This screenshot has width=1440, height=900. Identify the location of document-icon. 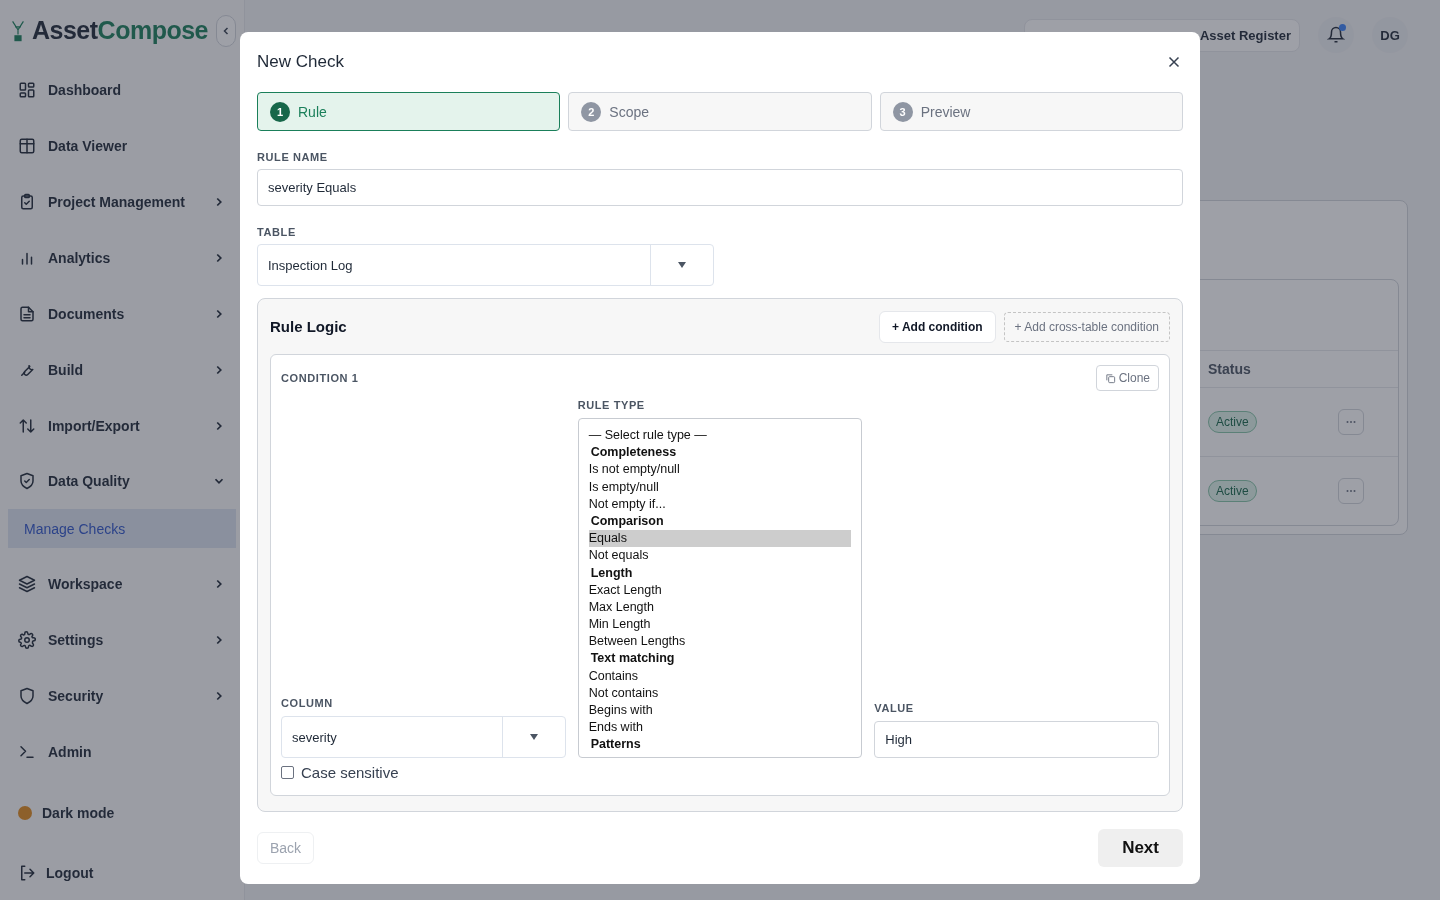
(27, 313).